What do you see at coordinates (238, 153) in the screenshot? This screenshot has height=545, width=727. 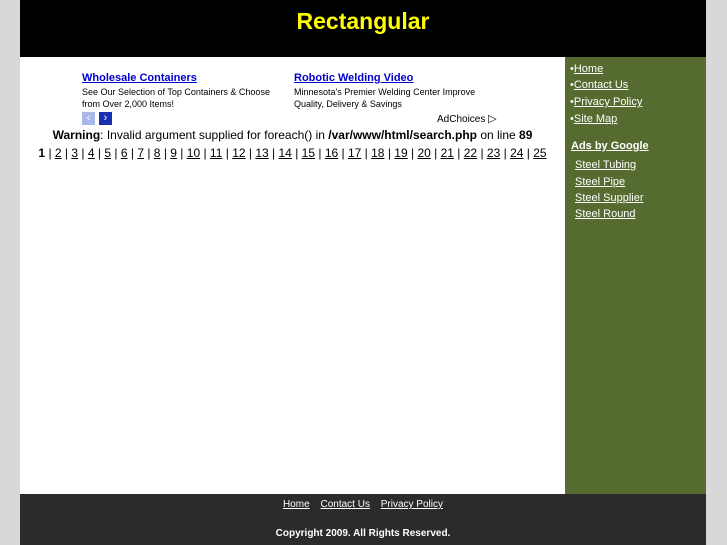 I see `pager-link-page-12: 12` at bounding box center [238, 153].